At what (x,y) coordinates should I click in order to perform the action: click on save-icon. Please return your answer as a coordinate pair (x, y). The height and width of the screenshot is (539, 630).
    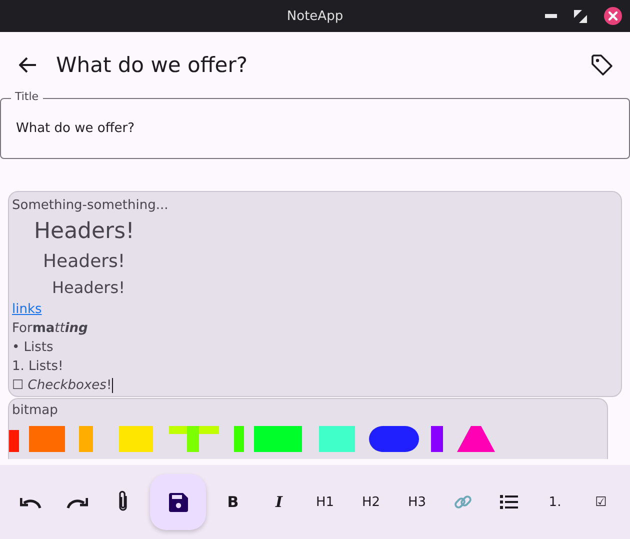
    Looking at the image, I should click on (178, 502).